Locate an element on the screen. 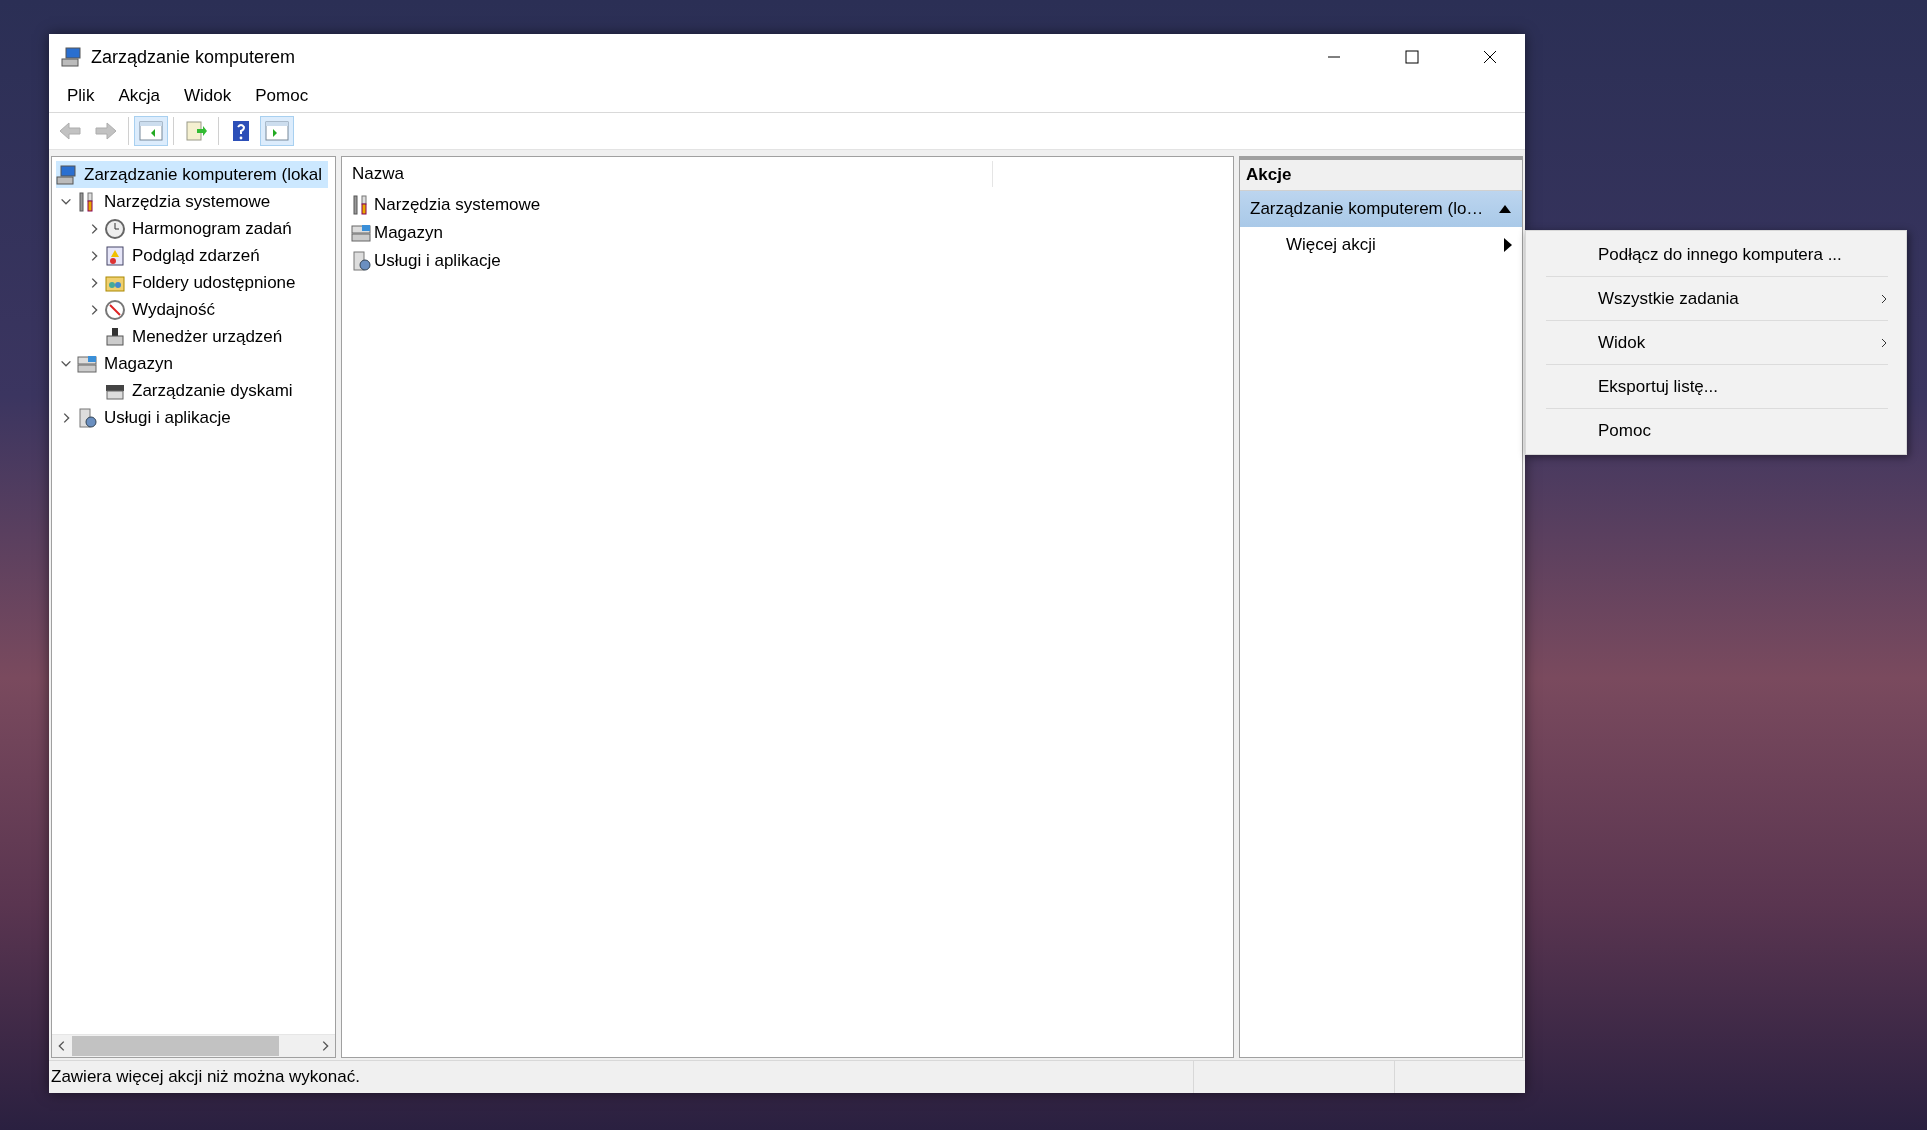 The height and width of the screenshot is (1130, 1927). column-header: Nazwa is located at coordinates (667, 174).